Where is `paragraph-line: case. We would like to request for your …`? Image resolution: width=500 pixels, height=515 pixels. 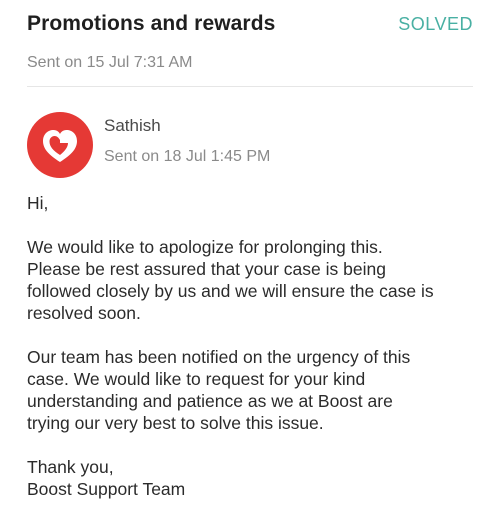
paragraph-line: case. We would like to request for your … is located at coordinates (196, 379).